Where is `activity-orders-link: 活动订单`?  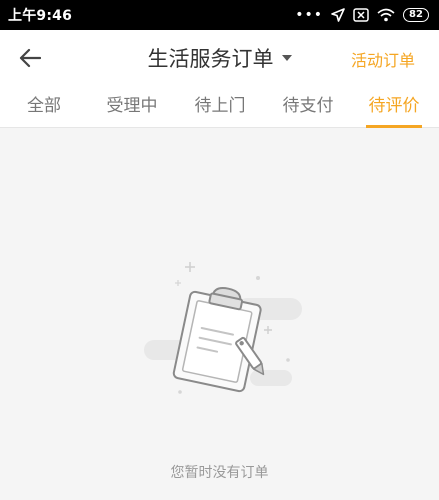
activity-orders-link: 活动订单 is located at coordinates (383, 59).